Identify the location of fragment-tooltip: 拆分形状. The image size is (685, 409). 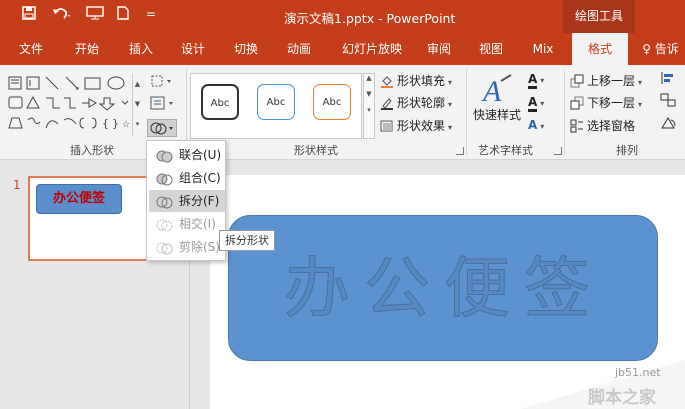
(247, 240).